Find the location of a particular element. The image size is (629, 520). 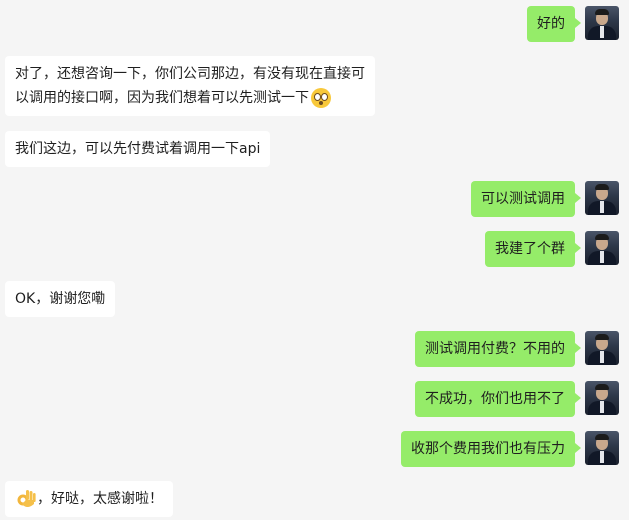

message-bubble: 我们这边，可以先付费试着调用一下api is located at coordinates (138, 149).